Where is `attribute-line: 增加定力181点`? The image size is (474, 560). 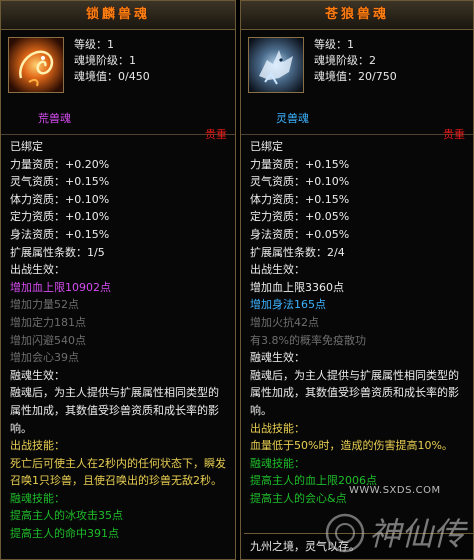
attribute-line: 增加定力181点 is located at coordinates (48, 322).